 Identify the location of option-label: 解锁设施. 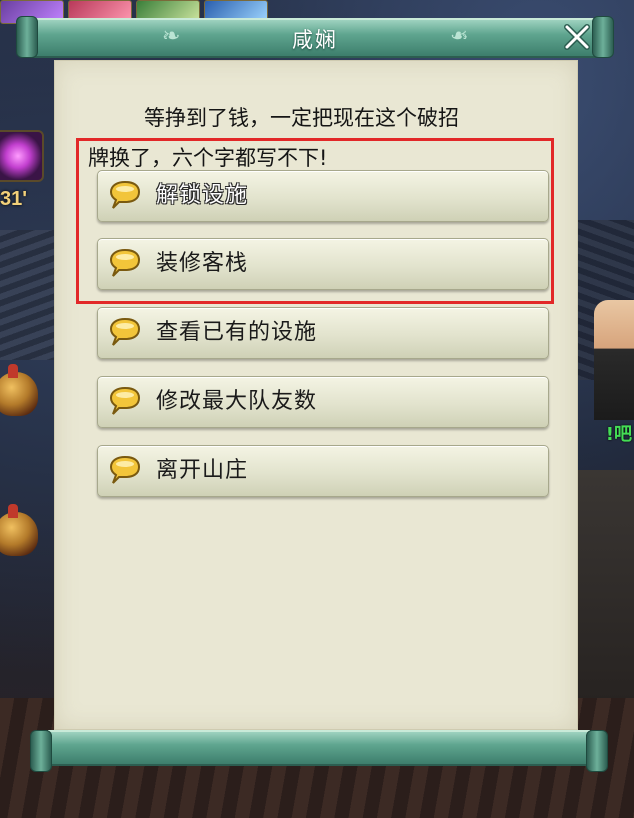
(202, 195).